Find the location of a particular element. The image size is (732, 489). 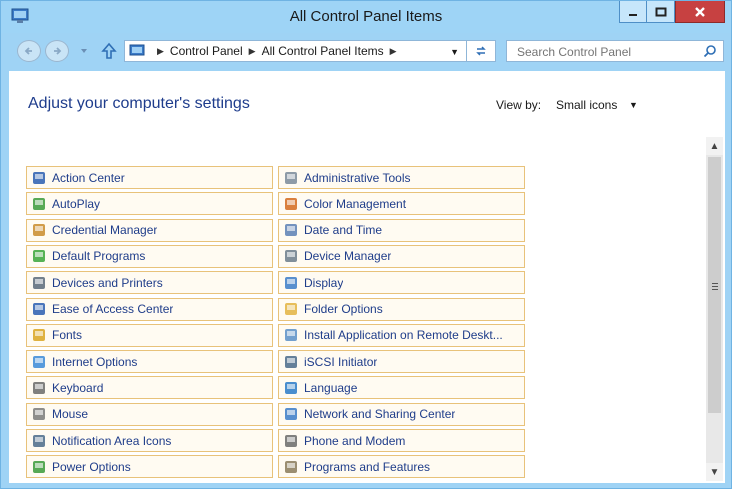

control-panel-item-label: Fonts is located at coordinates (67, 335).